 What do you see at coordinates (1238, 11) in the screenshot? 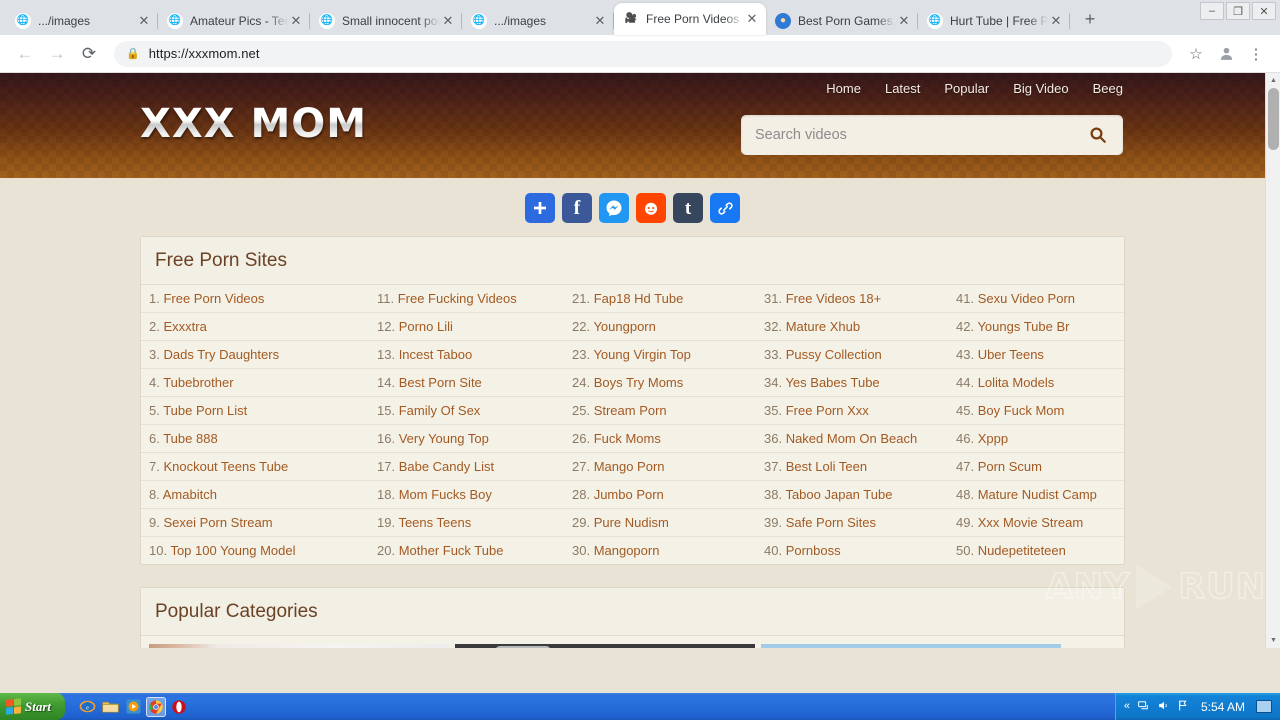
I see `restore-button: ❐` at bounding box center [1238, 11].